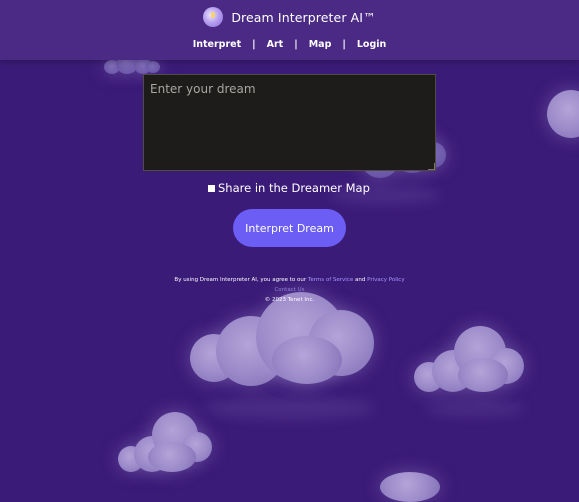  Describe the element at coordinates (371, 44) in the screenshot. I see `nav-login-link: Login` at that location.